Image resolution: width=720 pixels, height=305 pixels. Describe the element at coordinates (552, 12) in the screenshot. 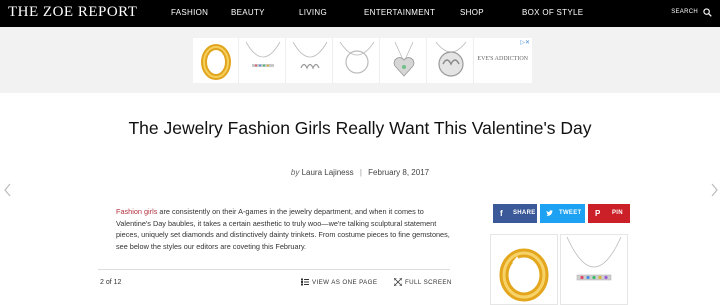

I see `nav-item-box-of-style: BOX OF STYLE` at that location.